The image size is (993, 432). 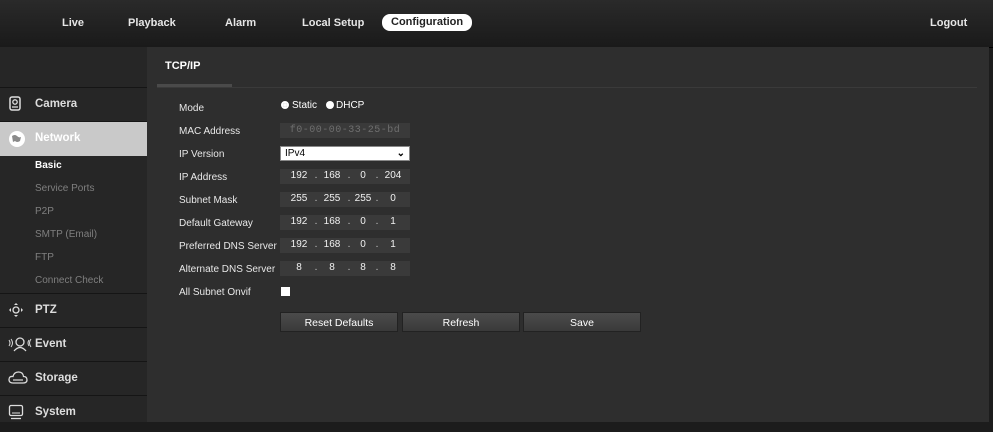 What do you see at coordinates (285, 291) in the screenshot?
I see `all-subnet-onvif-checkbox` at bounding box center [285, 291].